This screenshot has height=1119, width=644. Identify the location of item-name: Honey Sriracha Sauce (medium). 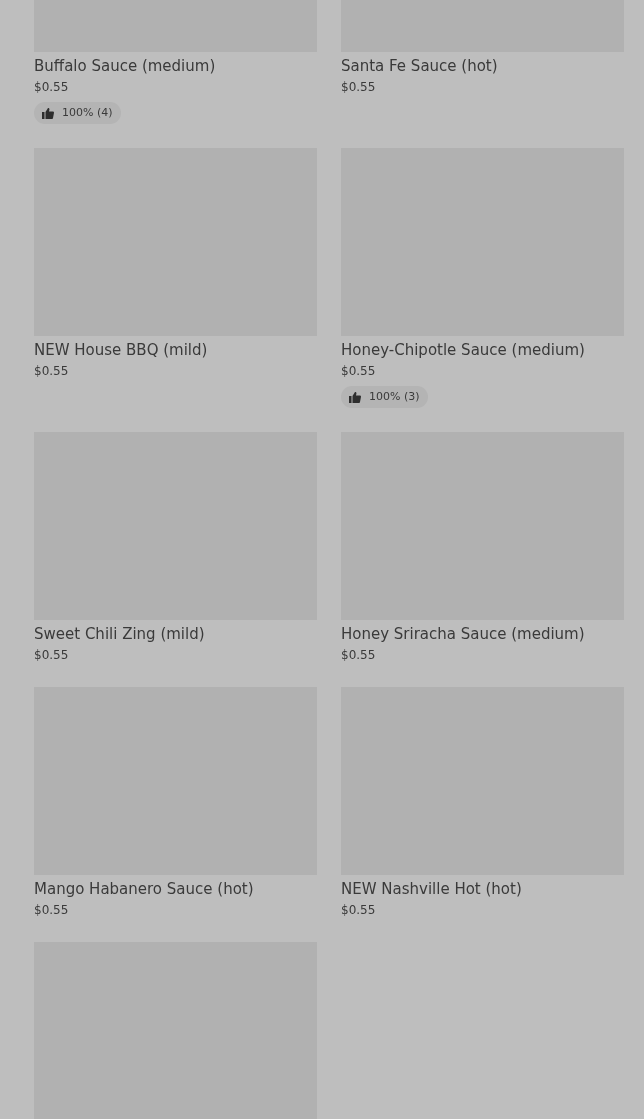
(463, 634).